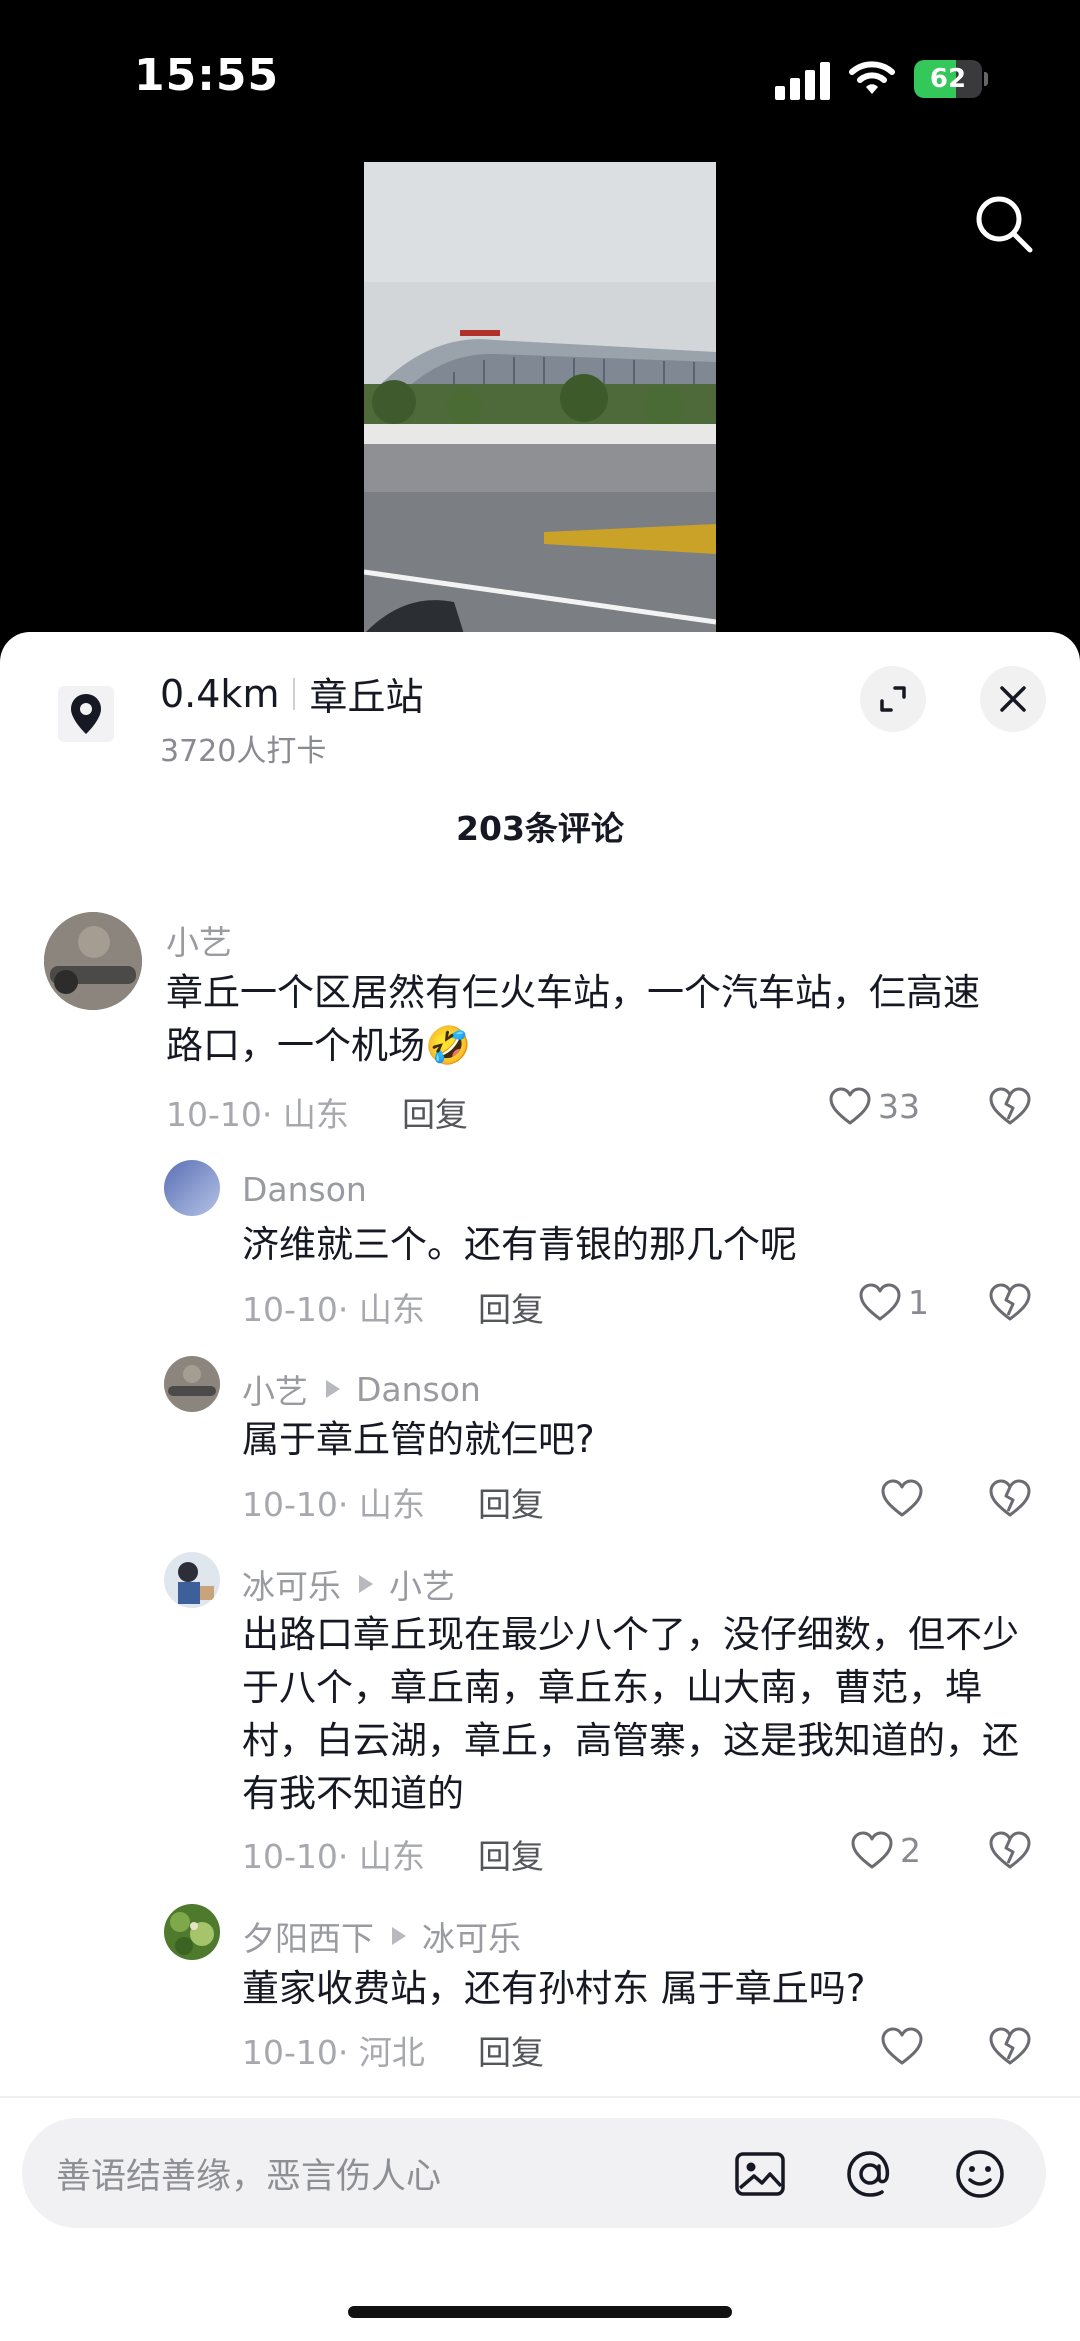 Image resolution: width=1080 pixels, height=2341 pixels. Describe the element at coordinates (519, 1244) in the screenshot. I see `comment-text: 济维就三个。还有青银的那几个呢` at that location.